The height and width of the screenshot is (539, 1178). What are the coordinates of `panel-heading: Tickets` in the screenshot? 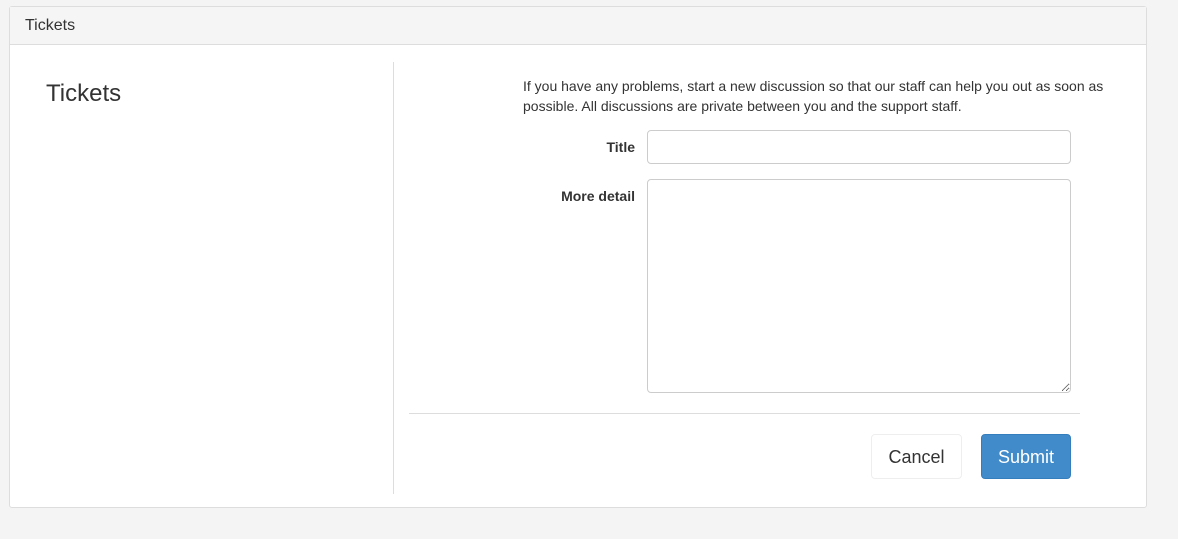 It's located at (578, 26).